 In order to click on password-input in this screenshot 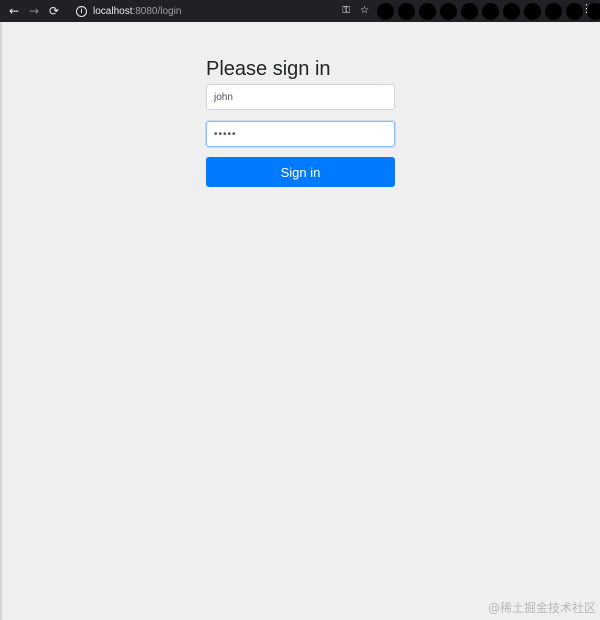, I will do `click(300, 134)`.